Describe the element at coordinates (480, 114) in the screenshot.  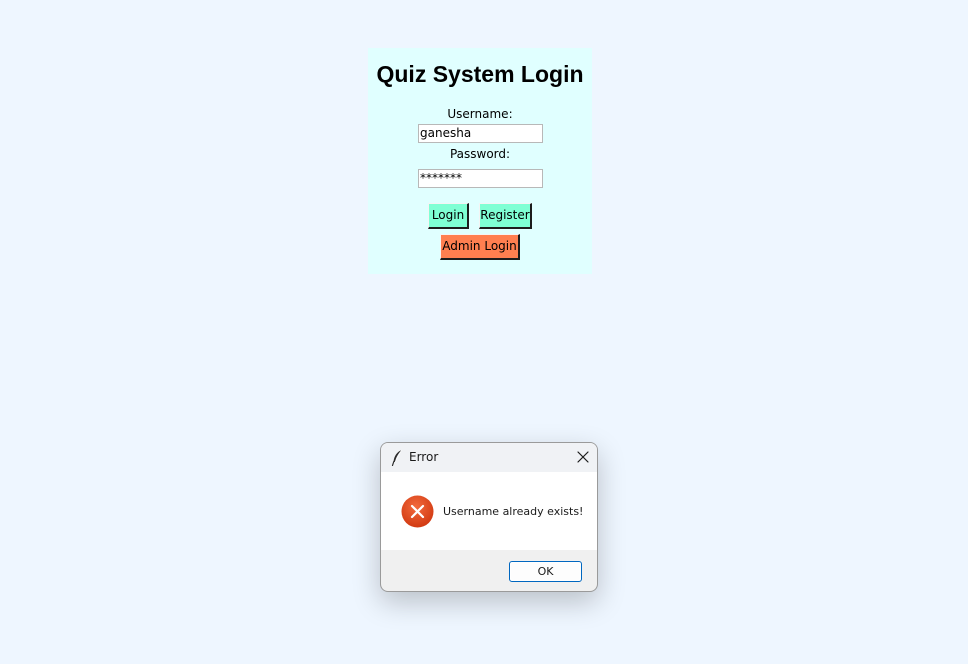
I see `username-label: Username:` at that location.